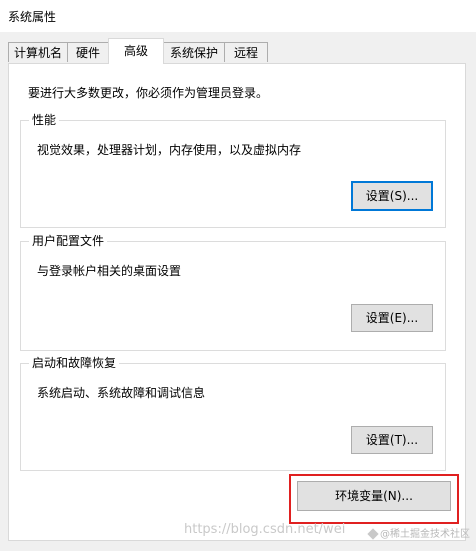 Image resolution: width=476 pixels, height=551 pixels. I want to click on watermark-site: @稀土掘金技术社区, so click(418, 532).